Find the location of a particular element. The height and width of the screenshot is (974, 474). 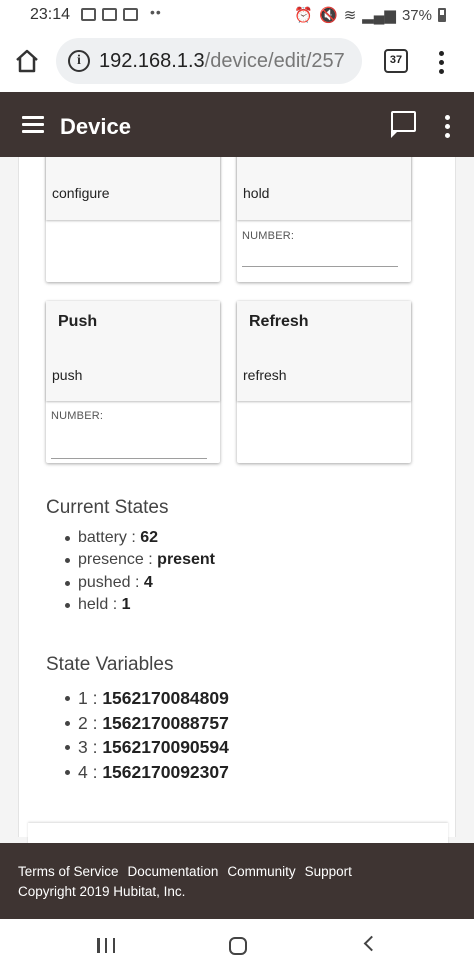

system-nav-bar is located at coordinates (237, 946).